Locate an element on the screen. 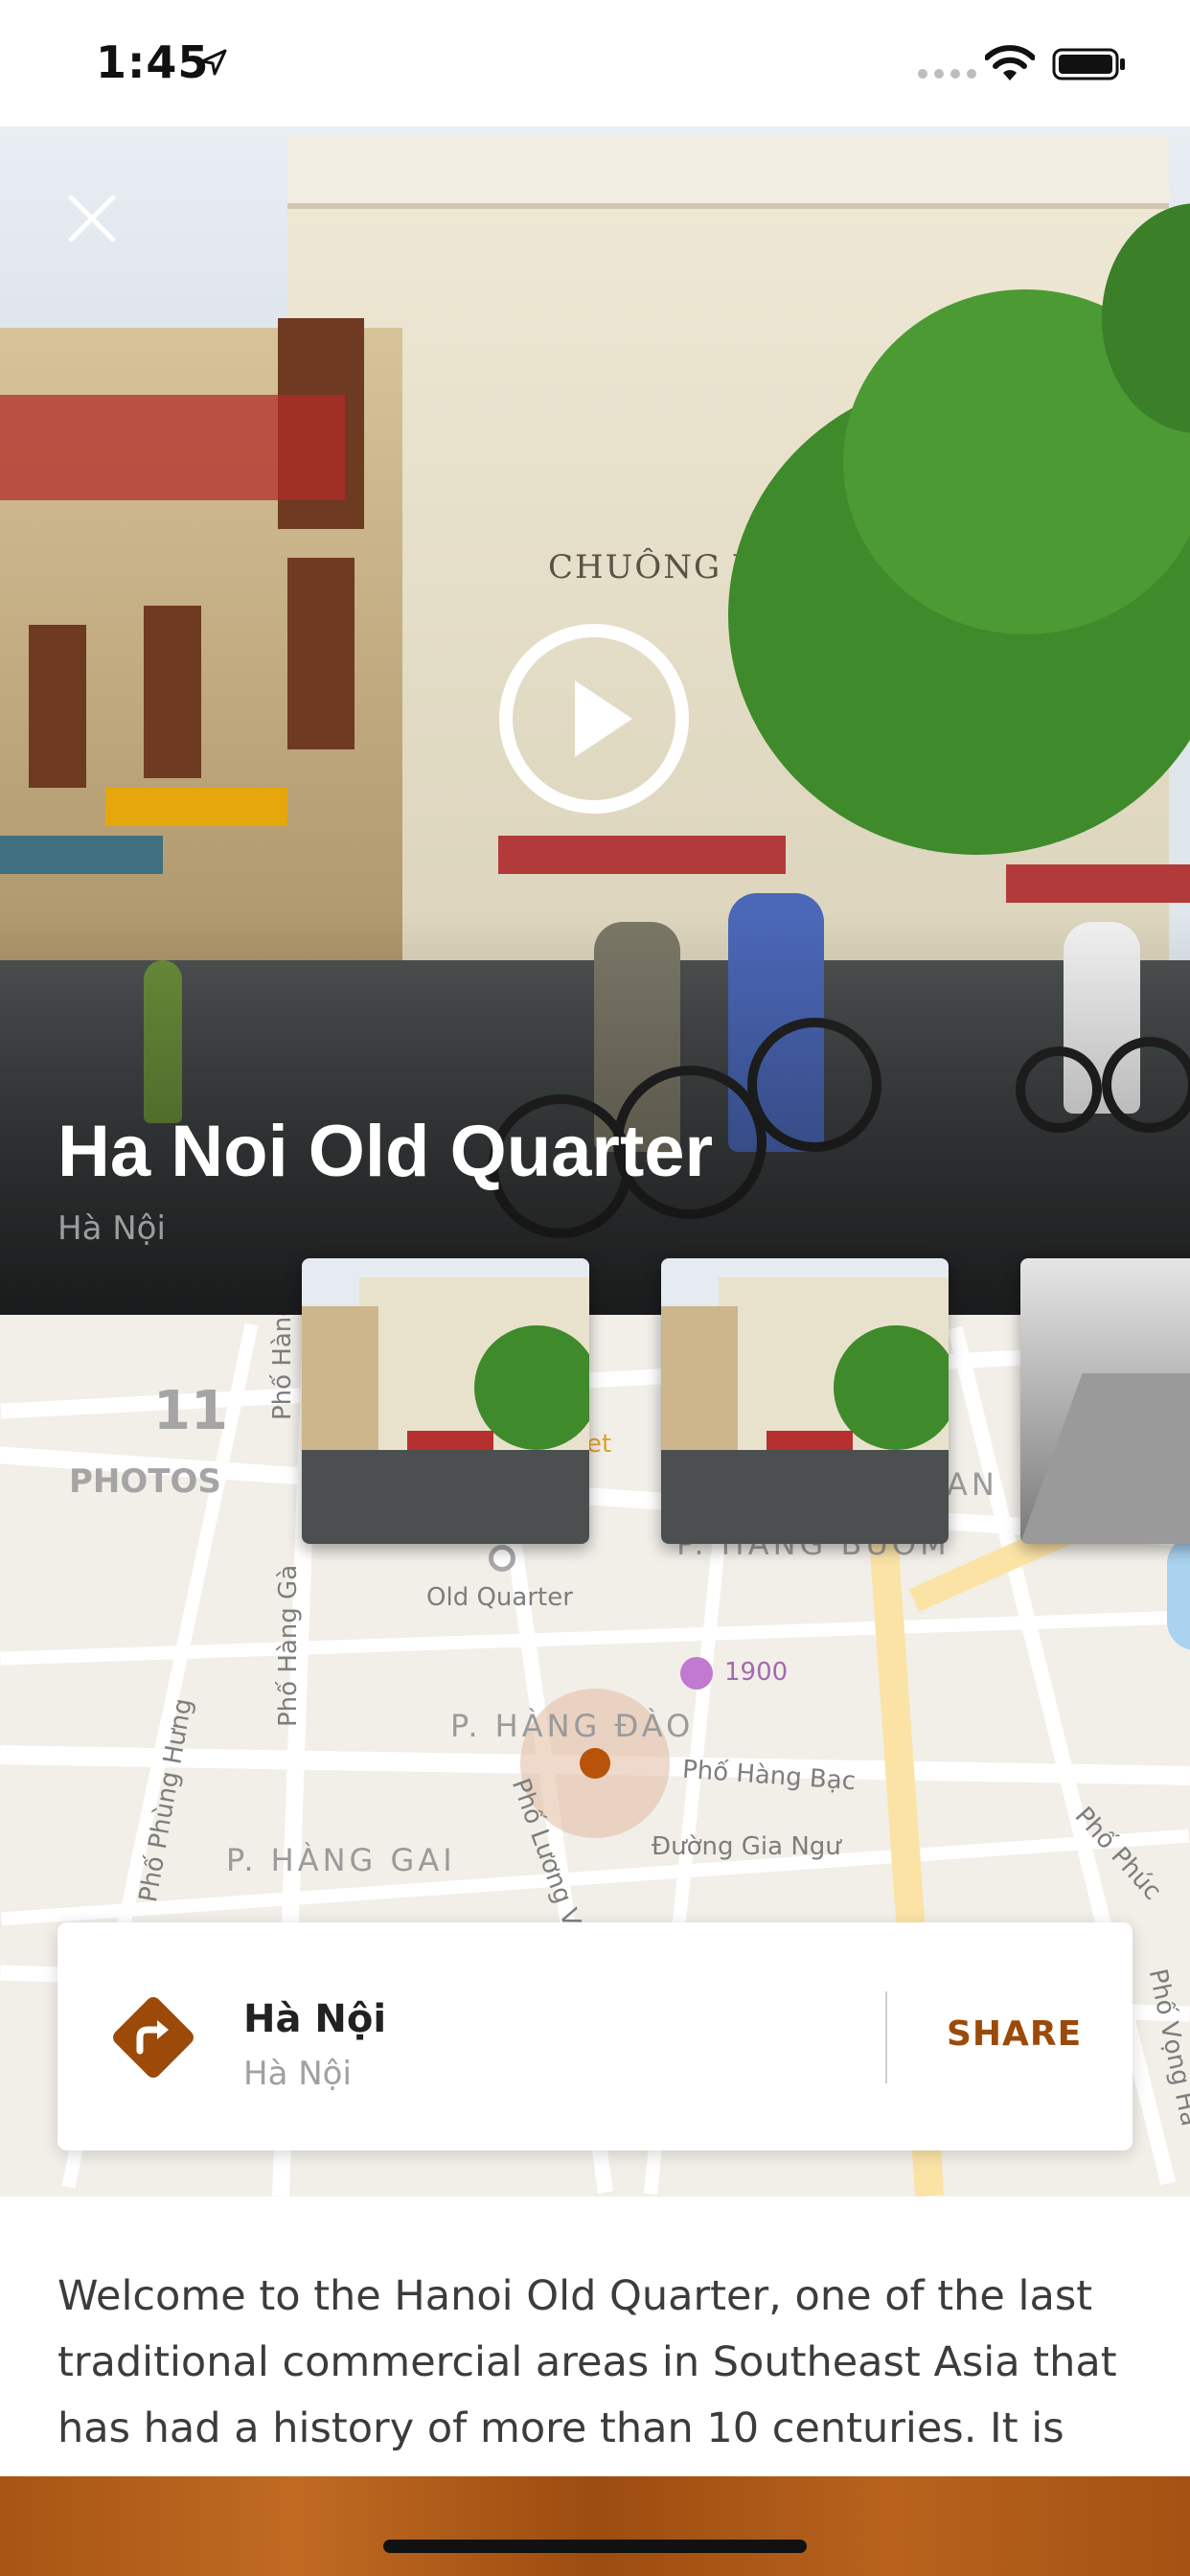 The width and height of the screenshot is (1190, 2576). map-label-street: Đường Gia Ngư is located at coordinates (747, 1846).